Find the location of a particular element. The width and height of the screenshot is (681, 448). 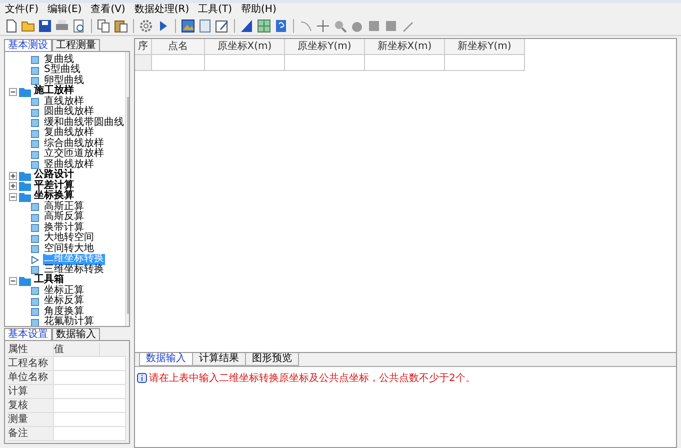

column-header: 属性 is located at coordinates (31, 349).